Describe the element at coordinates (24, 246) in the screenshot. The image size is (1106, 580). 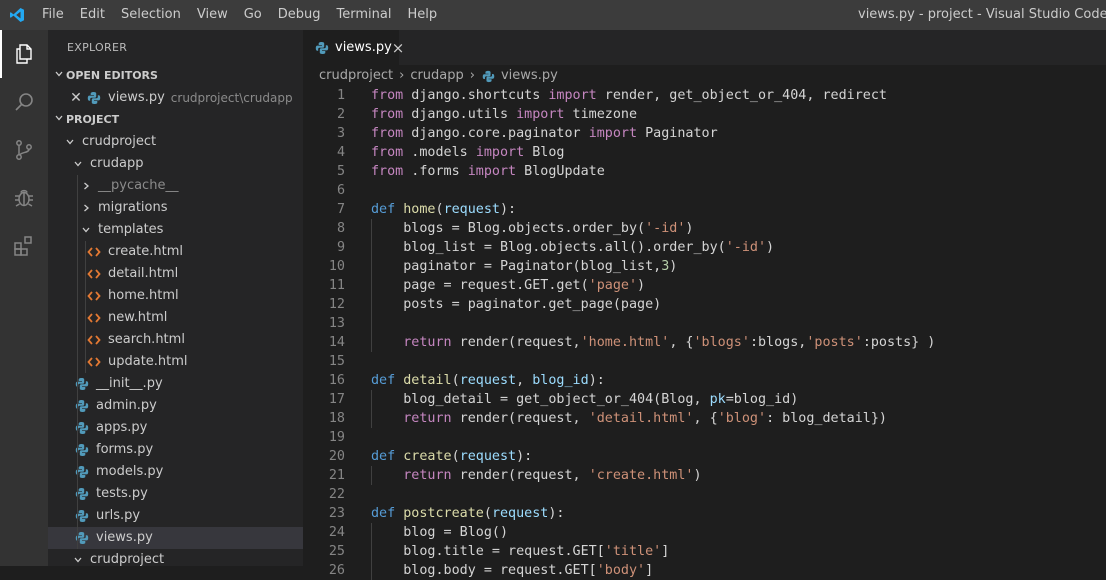
I see `extensions-icon` at that location.